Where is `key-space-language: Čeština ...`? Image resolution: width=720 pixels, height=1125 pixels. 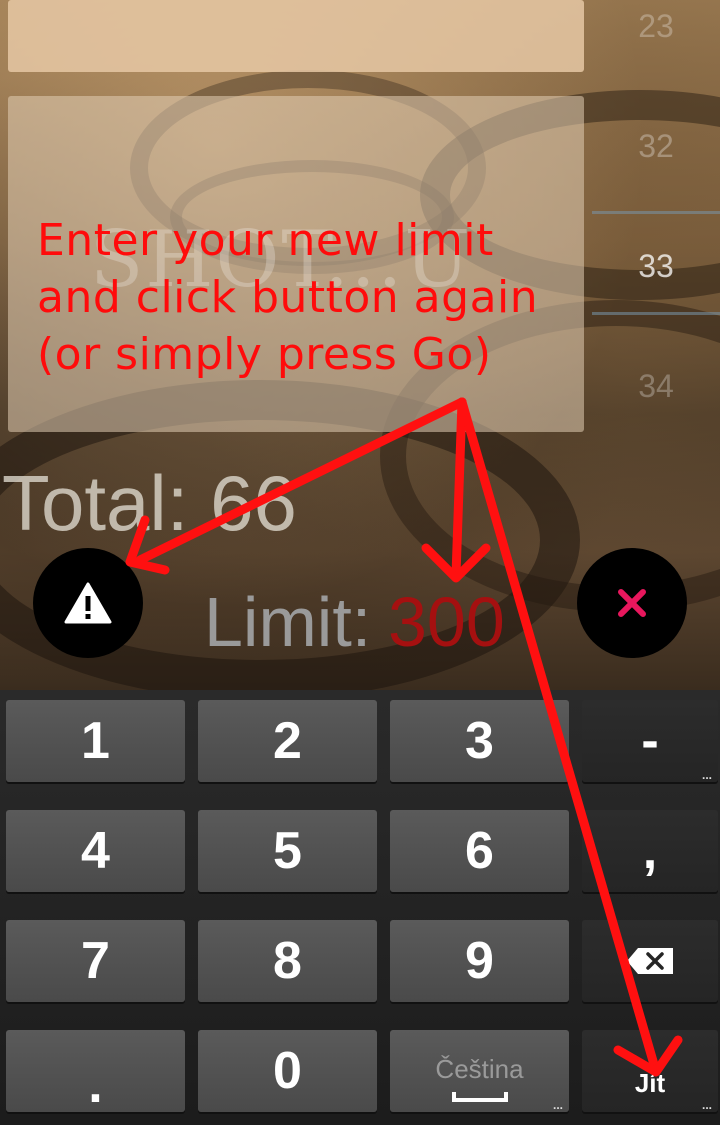 key-space-language: Čeština ... is located at coordinates (479, 1071).